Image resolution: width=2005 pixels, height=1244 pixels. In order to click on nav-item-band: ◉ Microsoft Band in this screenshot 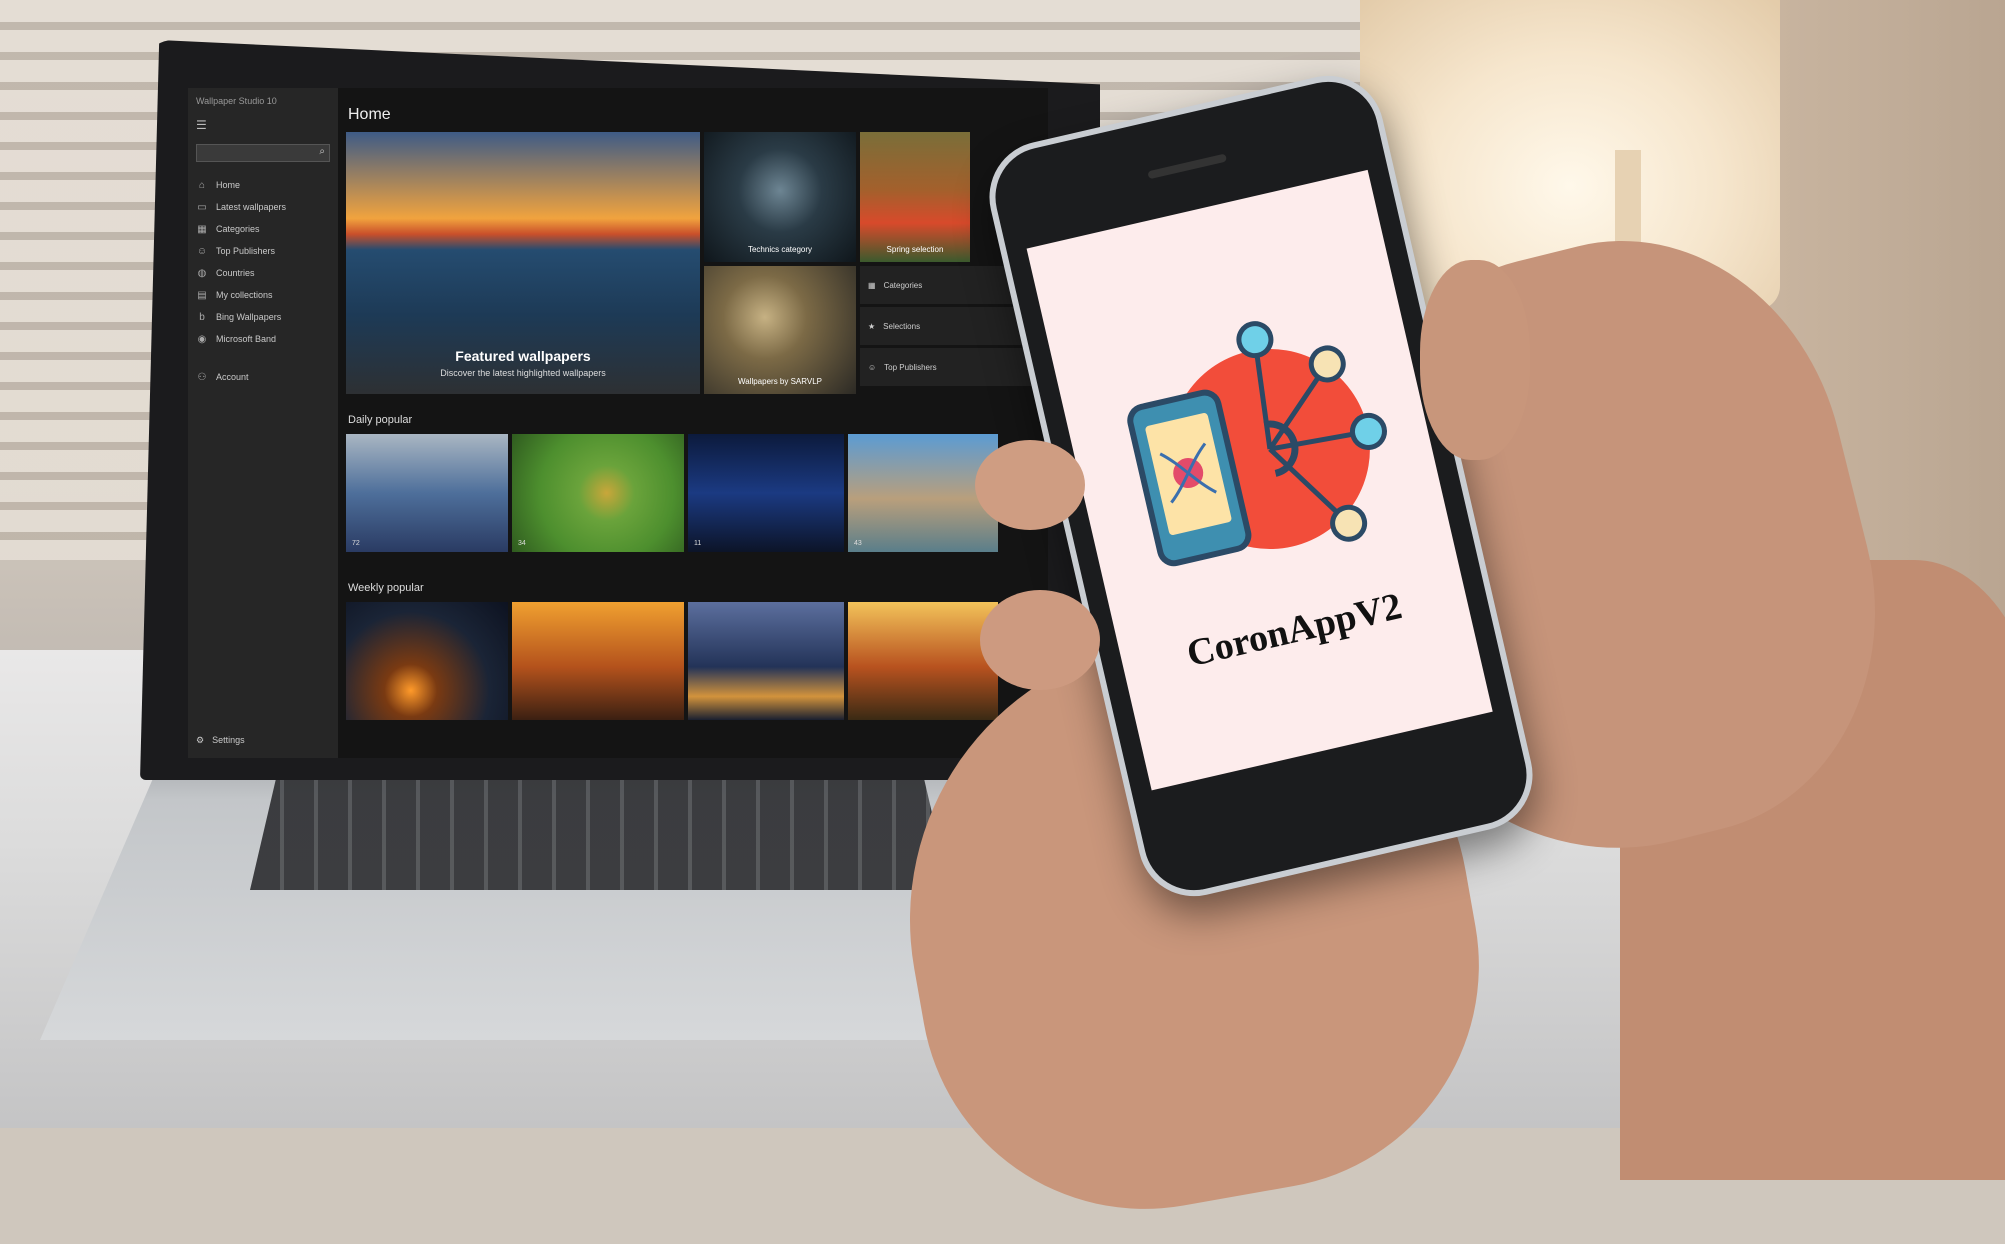, I will do `click(266, 339)`.